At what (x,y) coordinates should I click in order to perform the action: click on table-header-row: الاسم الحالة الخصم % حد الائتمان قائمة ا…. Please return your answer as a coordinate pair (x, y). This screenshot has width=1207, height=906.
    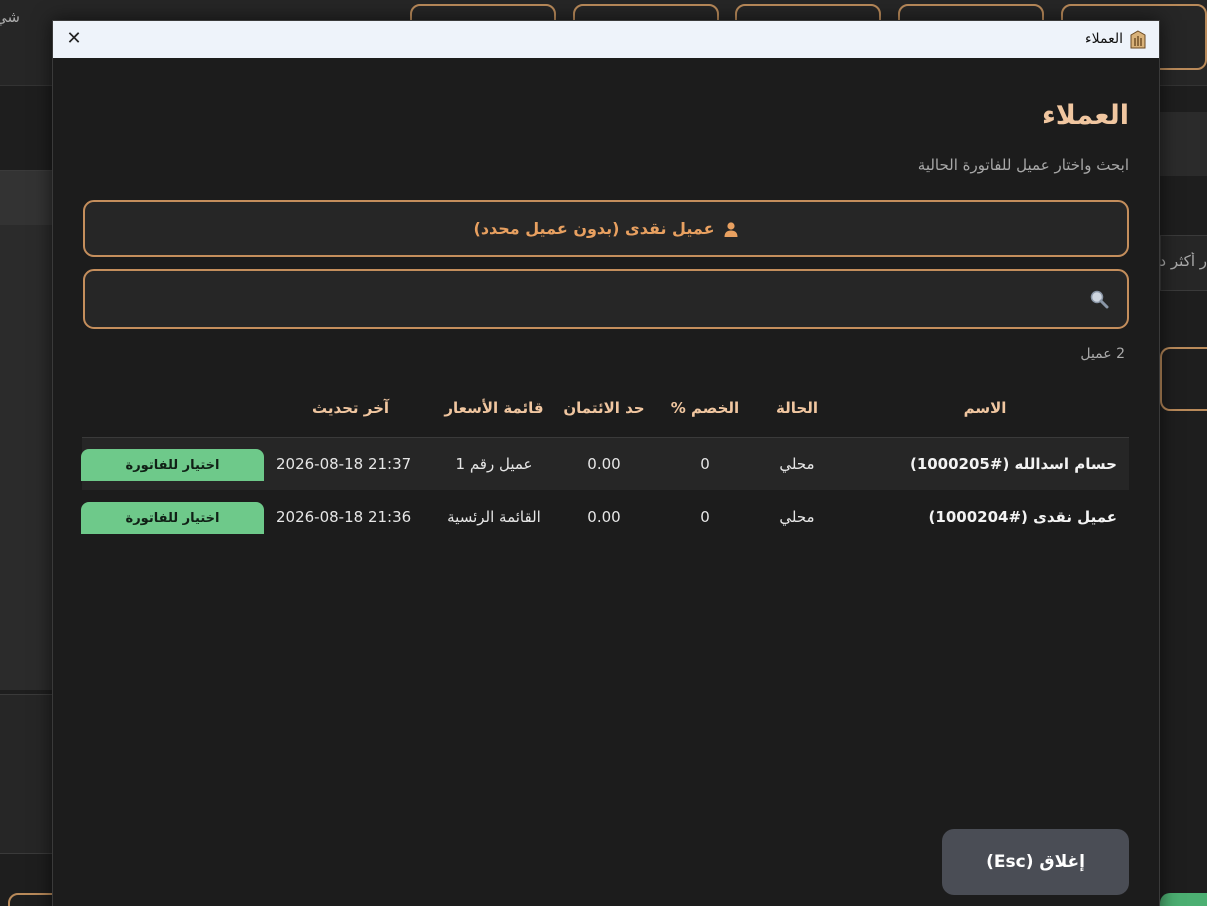
    Looking at the image, I should click on (605, 409).